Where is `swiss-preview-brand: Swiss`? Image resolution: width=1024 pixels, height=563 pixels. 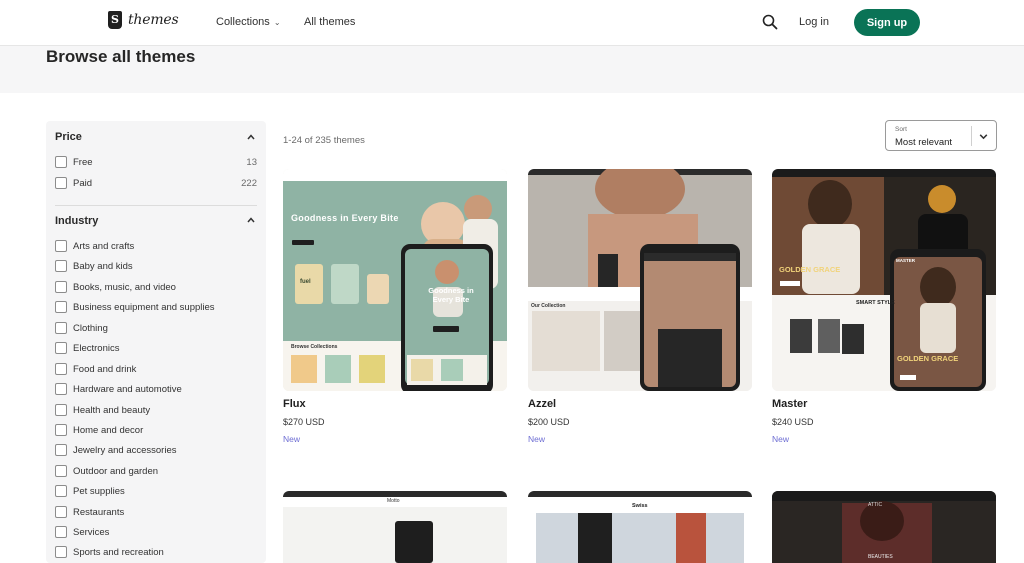
swiss-preview-brand: Swiss is located at coordinates (640, 506).